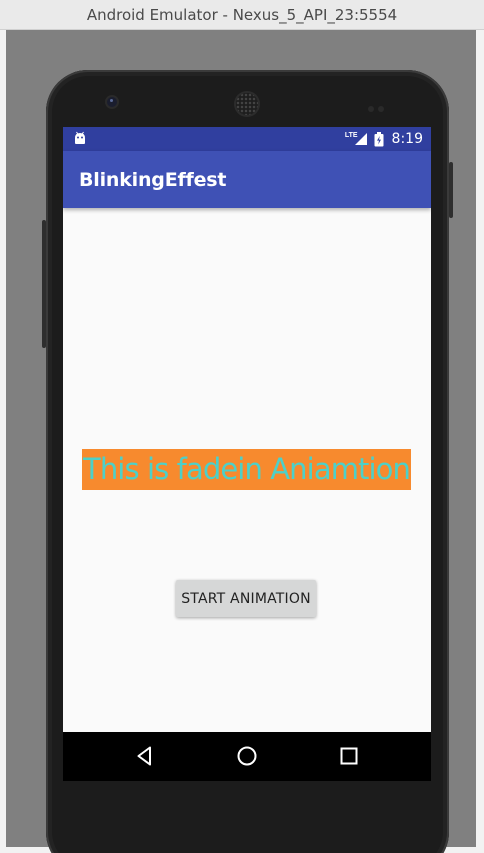  Describe the element at coordinates (246, 598) in the screenshot. I see `start-animation-button: START ANIMATION` at that location.